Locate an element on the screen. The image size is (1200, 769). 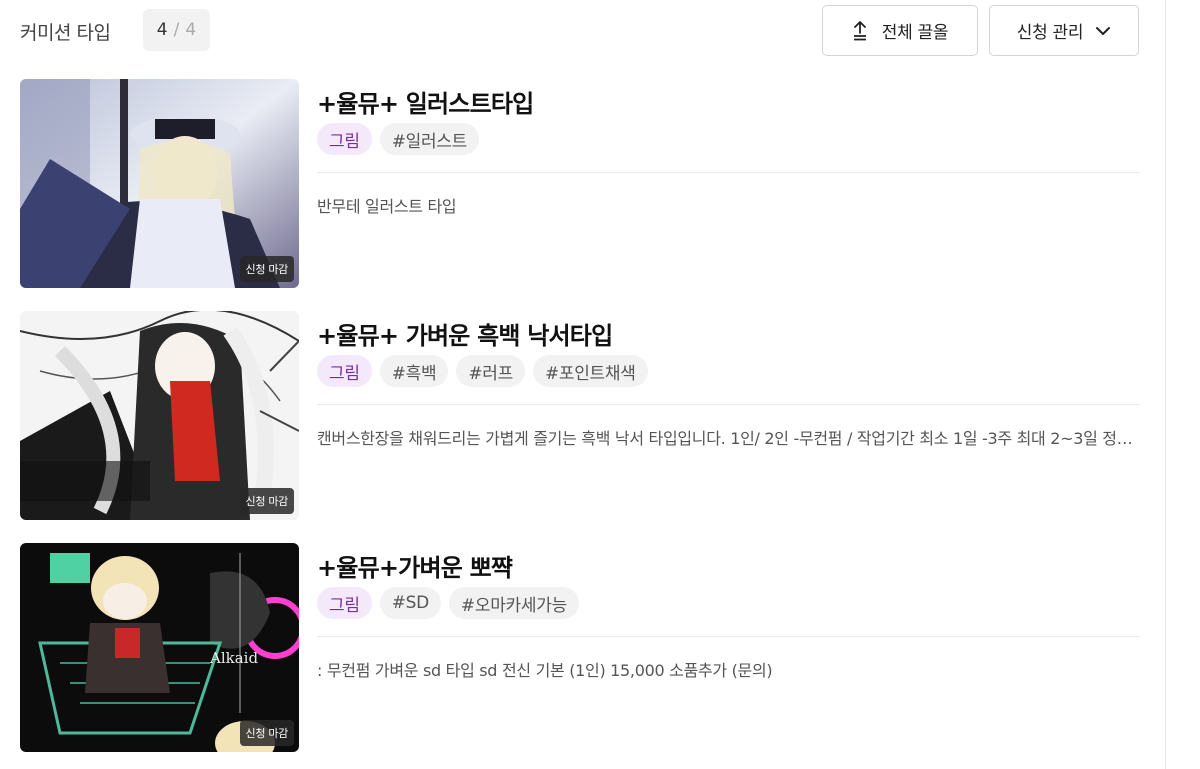
commission-title: +율뮤+ 가벼운 흑백 낙서타입 is located at coordinates (465, 333).